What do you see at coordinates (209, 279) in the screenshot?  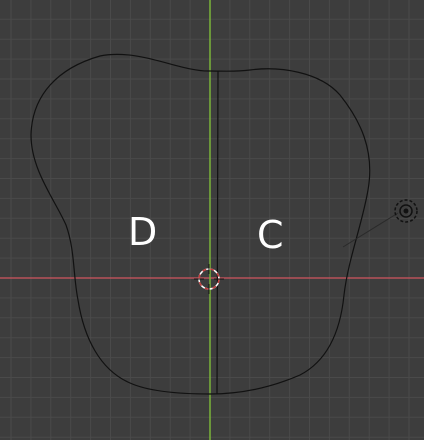 I see `3d-cursor-icon` at bounding box center [209, 279].